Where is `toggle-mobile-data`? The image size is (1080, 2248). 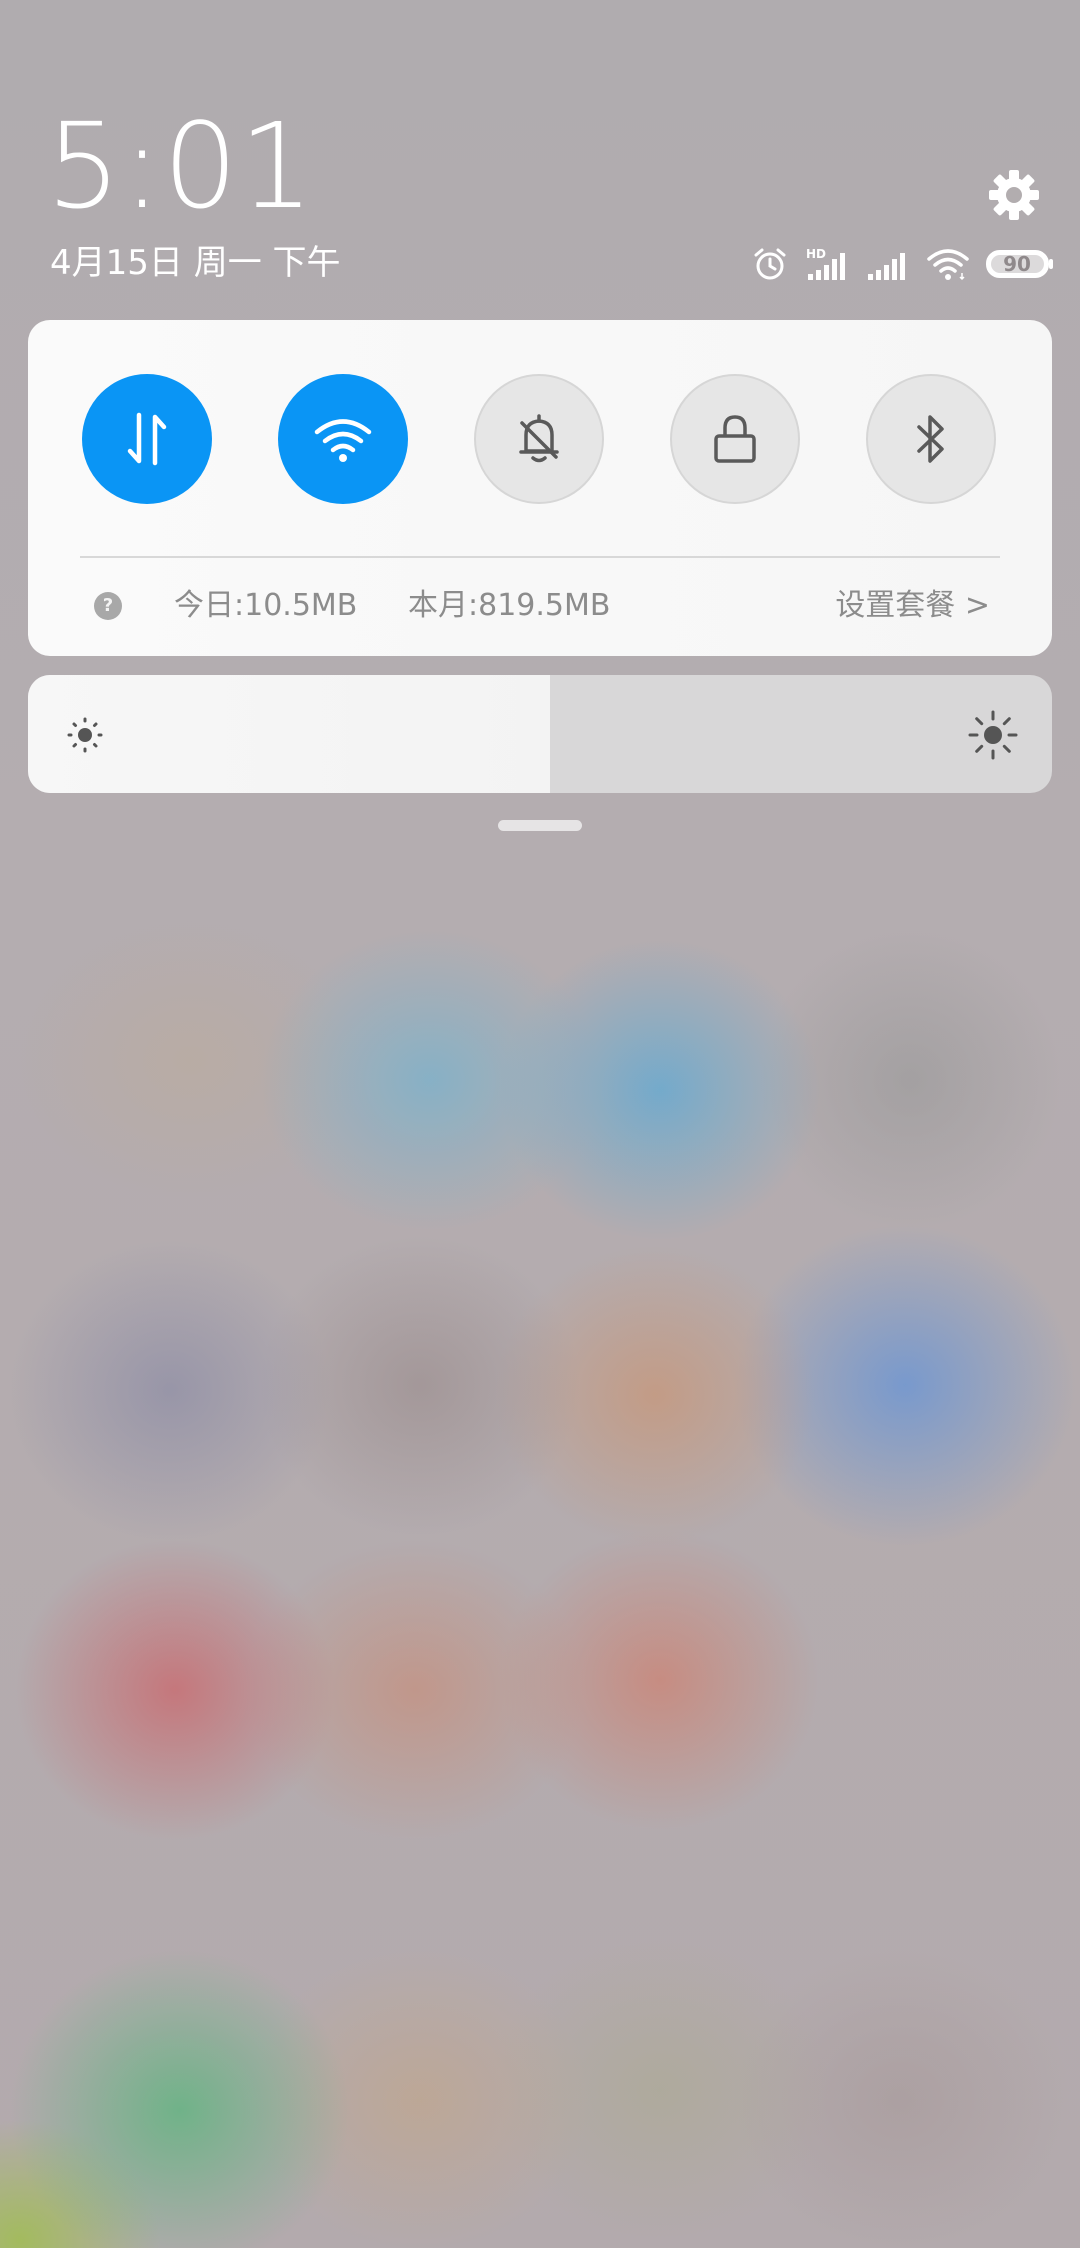 toggle-mobile-data is located at coordinates (147, 439).